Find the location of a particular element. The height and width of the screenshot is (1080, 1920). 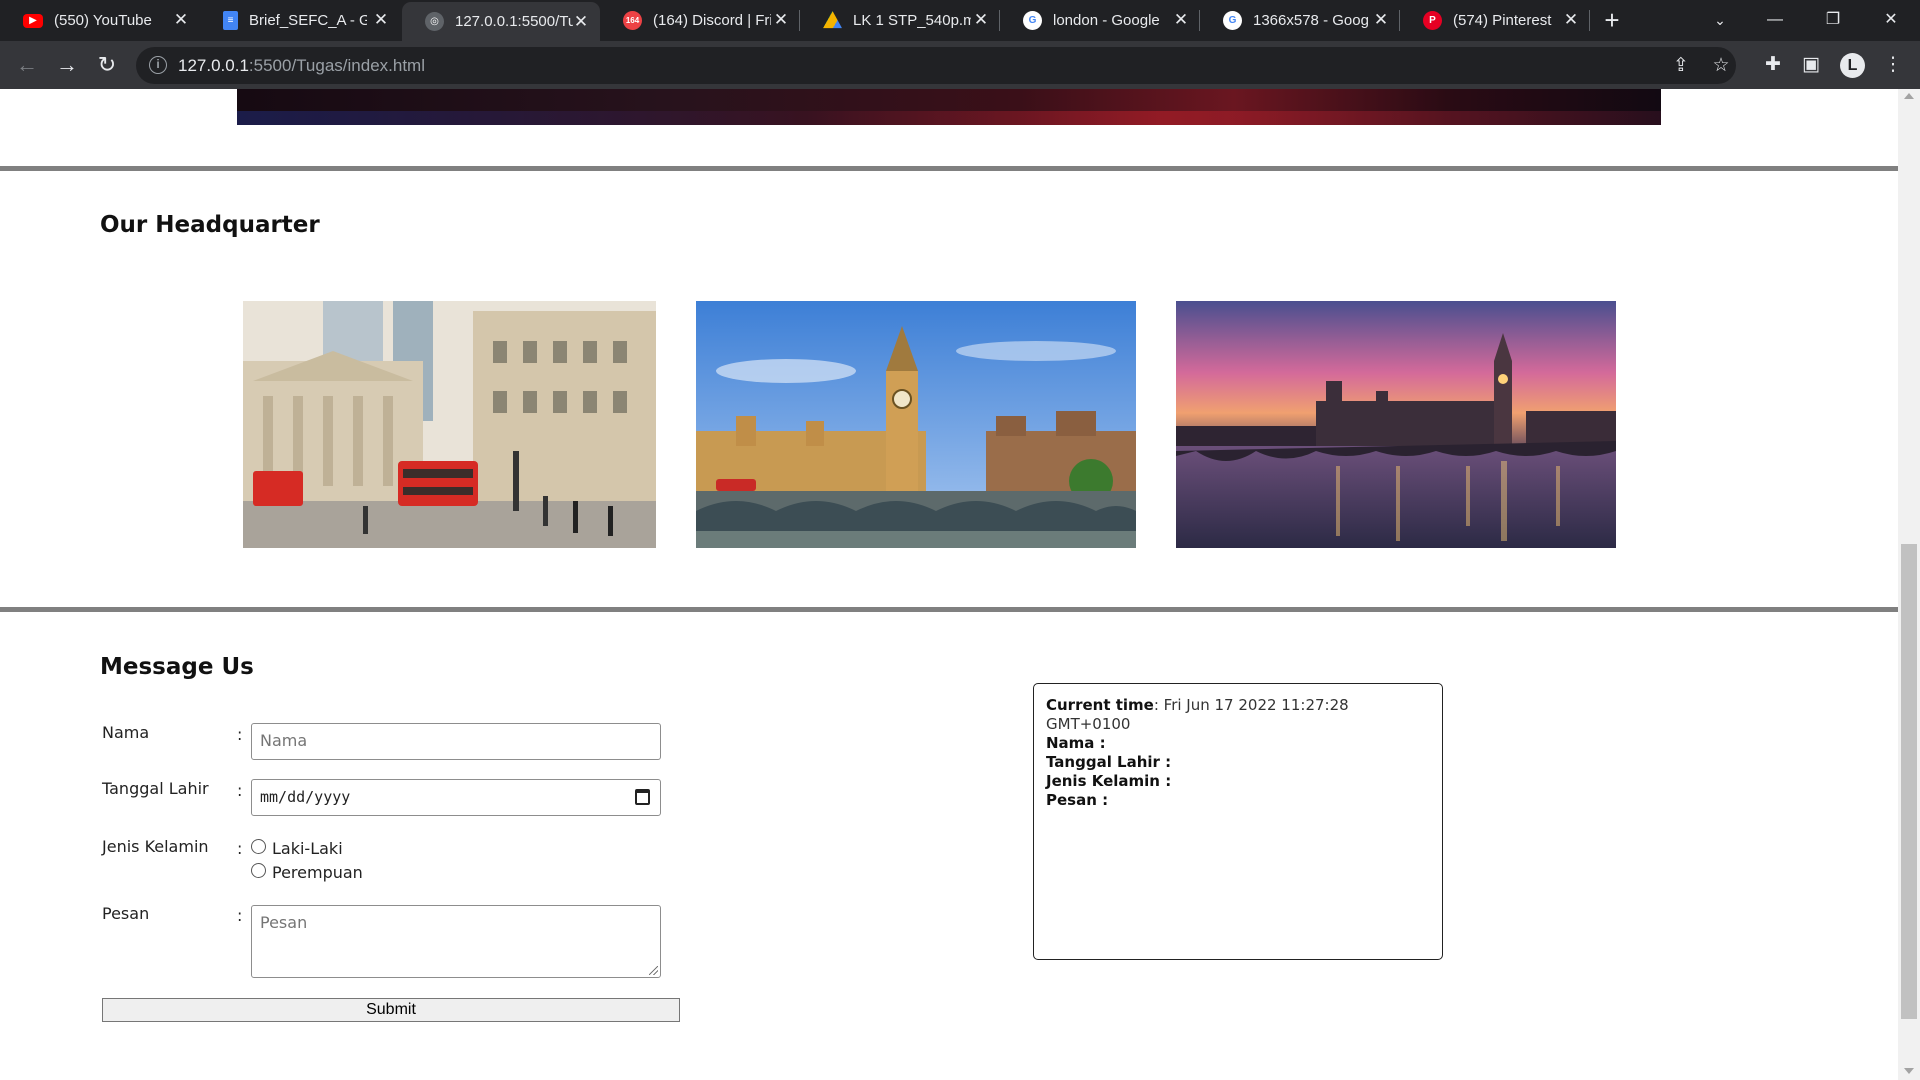

scroll-up-arrow-icon is located at coordinates (1909, 96).